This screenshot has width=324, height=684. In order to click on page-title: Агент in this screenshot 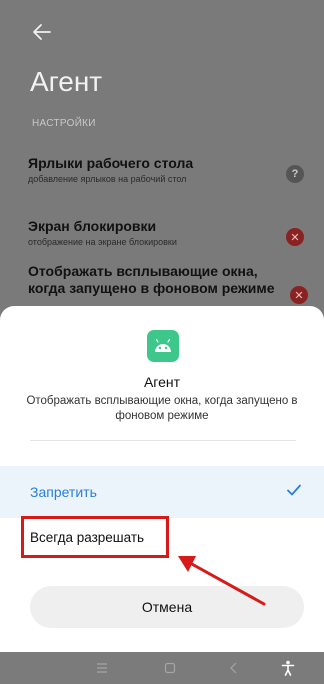, I will do `click(66, 81)`.